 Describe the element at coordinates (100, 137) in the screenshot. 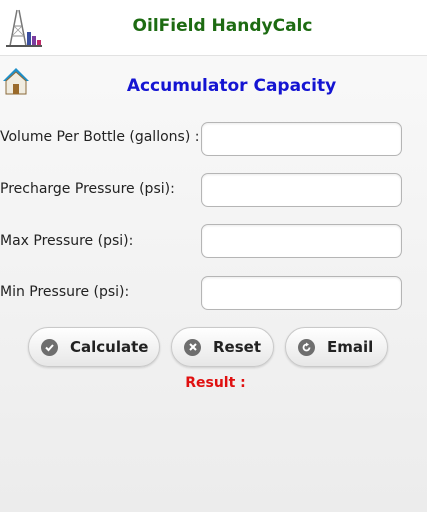

I see `volume-per-bottle-label: Volume Per Bottle (gallons) :` at that location.